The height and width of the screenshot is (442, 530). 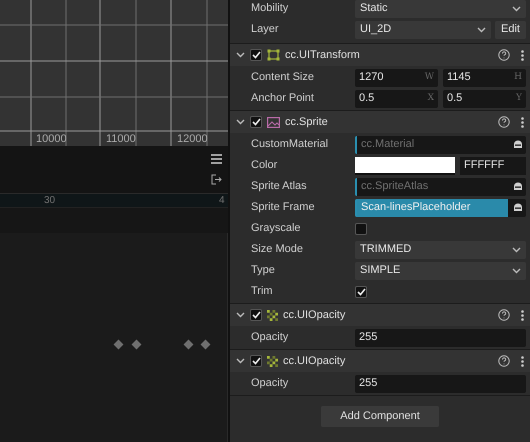 What do you see at coordinates (279, 186) in the screenshot?
I see `property-label: Sprite Atlas` at bounding box center [279, 186].